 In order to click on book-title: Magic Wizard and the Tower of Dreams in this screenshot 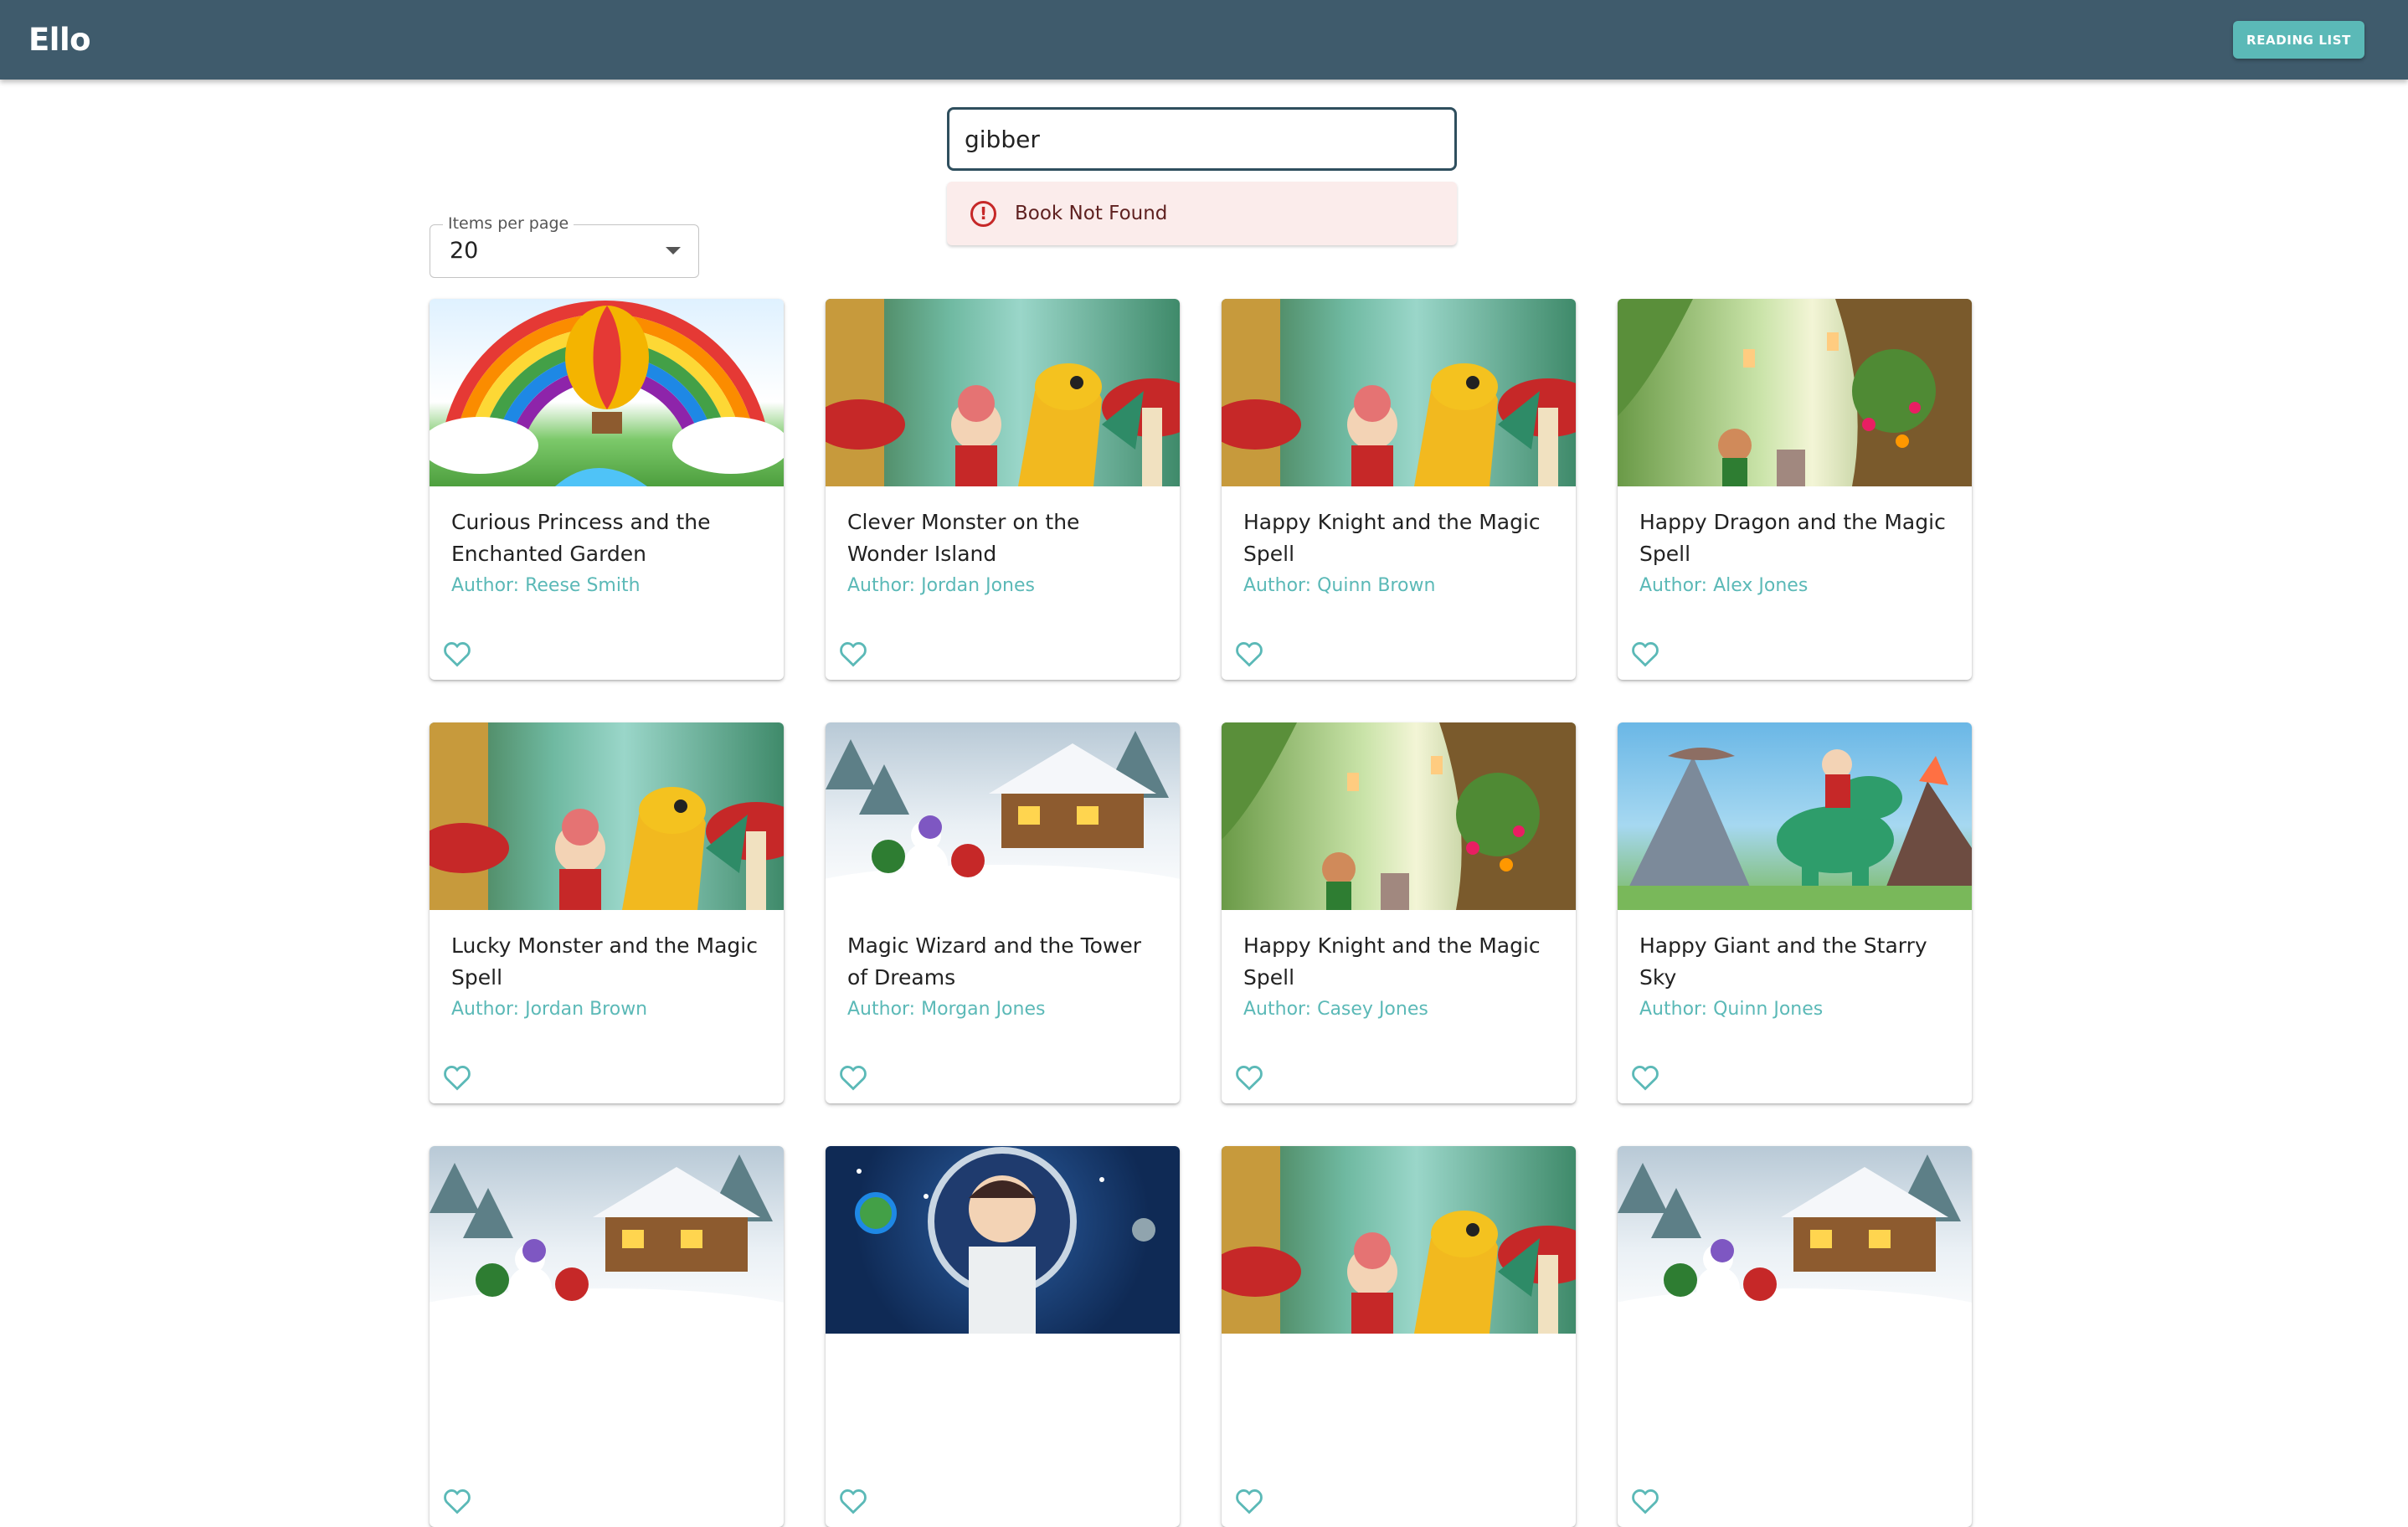, I will do `click(994, 961)`.